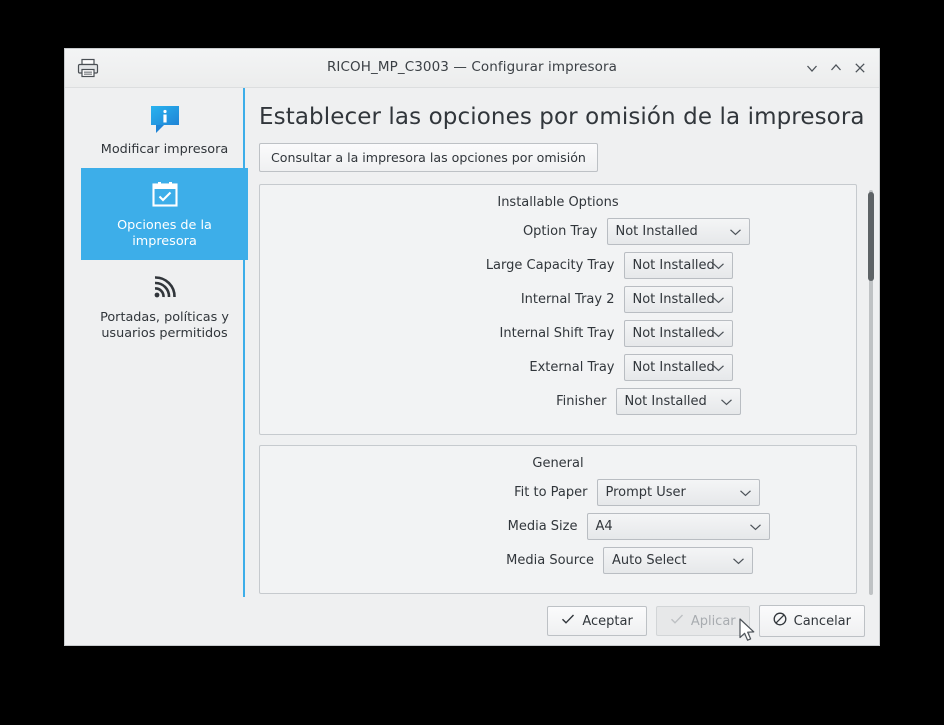  I want to click on large-capacity-tray-select: Not Installed, so click(678, 265).